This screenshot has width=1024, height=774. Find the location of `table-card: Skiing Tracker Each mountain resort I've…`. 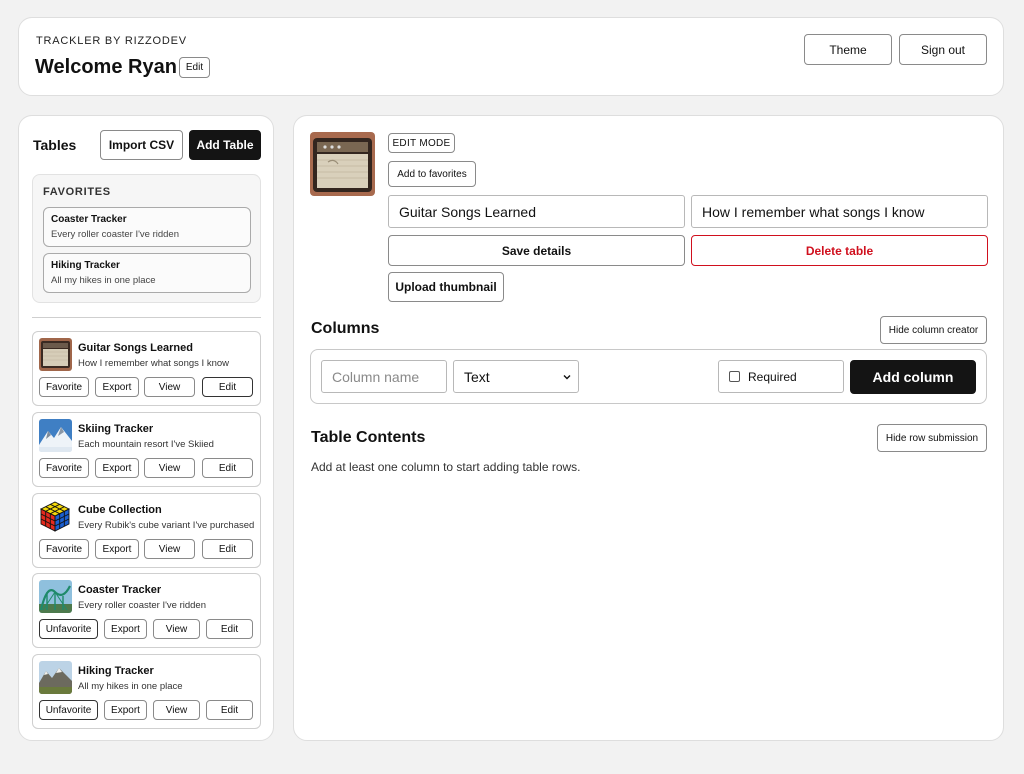

table-card: Skiing Tracker Each mountain resort I've… is located at coordinates (146, 449).